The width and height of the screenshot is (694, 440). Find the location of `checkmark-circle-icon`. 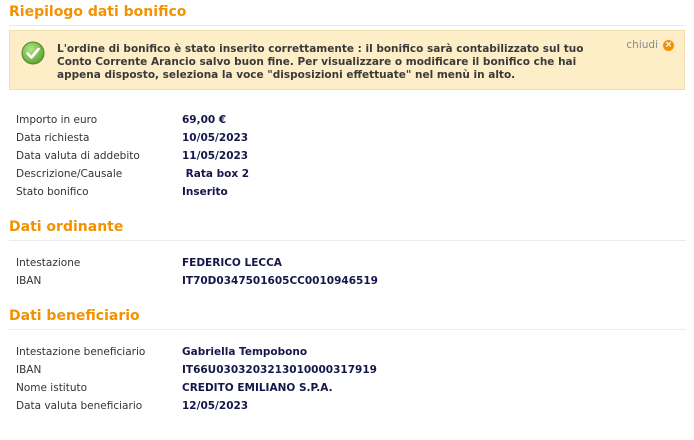

checkmark-circle-icon is located at coordinates (33, 53).